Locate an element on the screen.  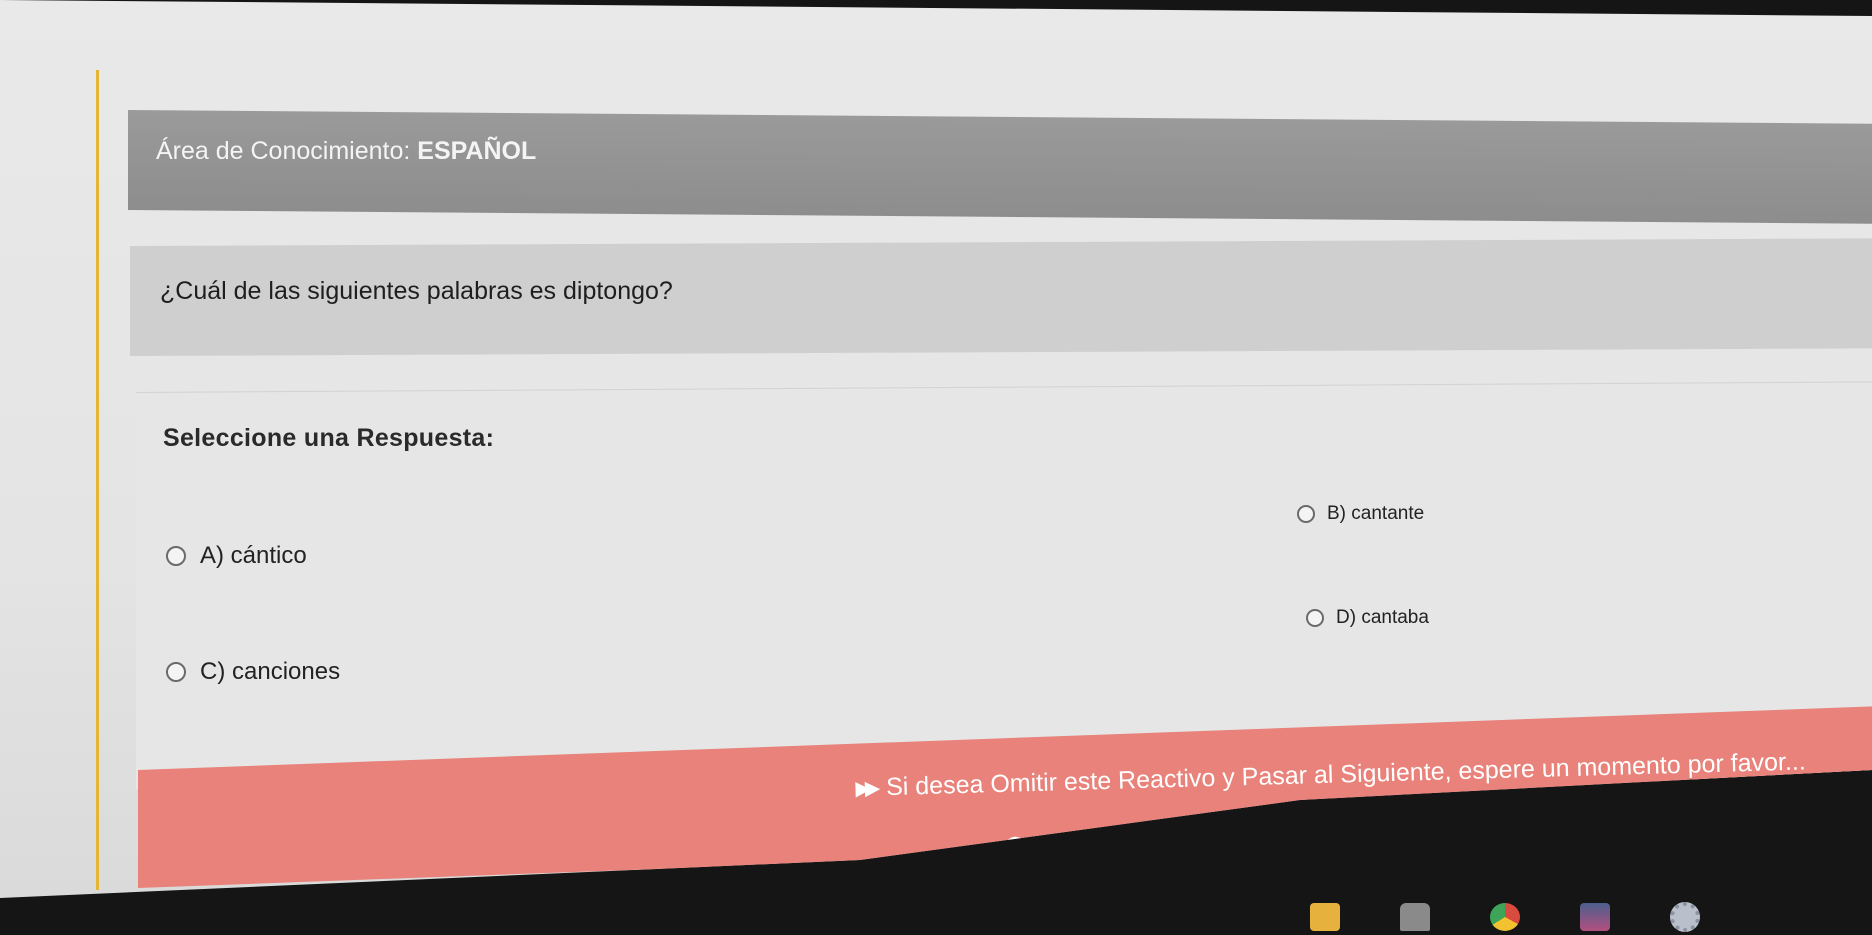
fast-forward-icon: ▶▶ is located at coordinates (865, 788).